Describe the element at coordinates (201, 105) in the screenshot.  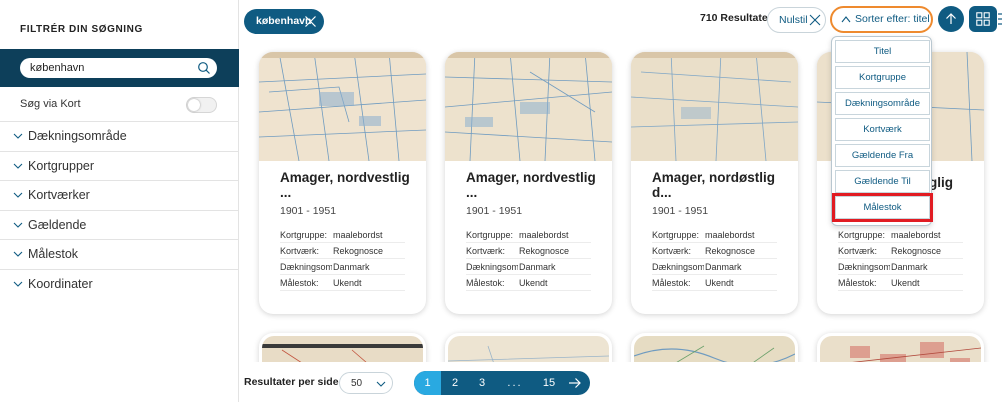
I see `map-search-toggle` at that location.